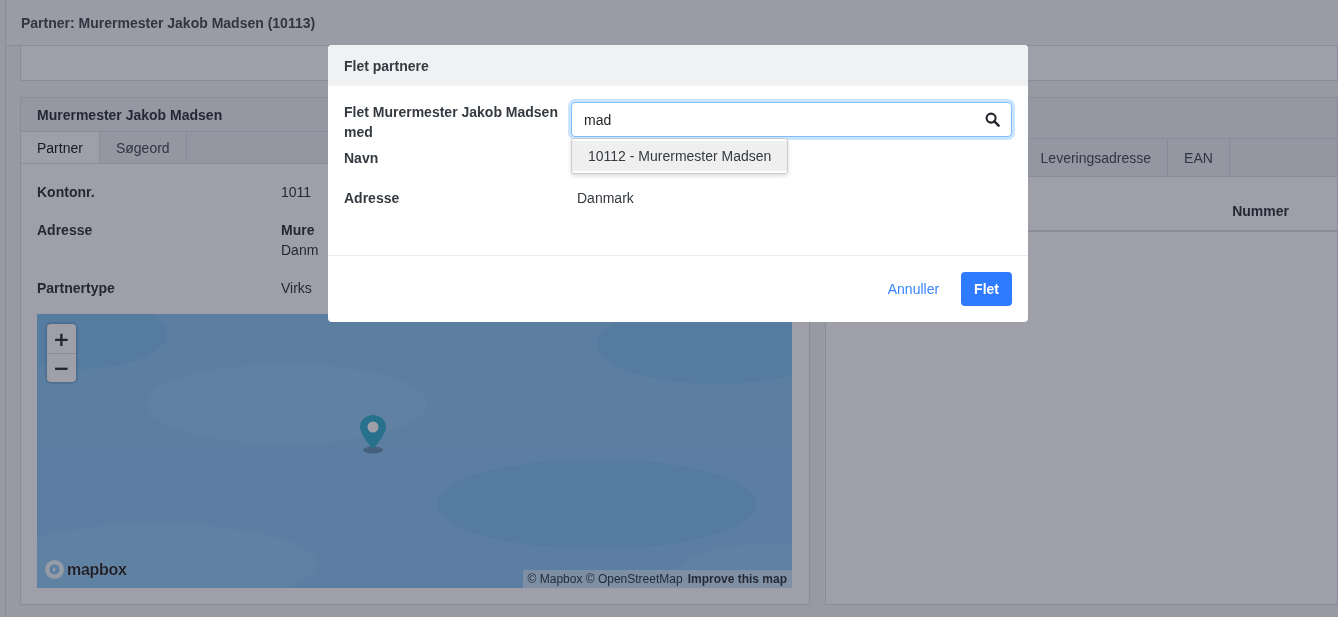 The width and height of the screenshot is (1338, 617). What do you see at coordinates (362, 158) in the screenshot?
I see `field-label: Navn` at bounding box center [362, 158].